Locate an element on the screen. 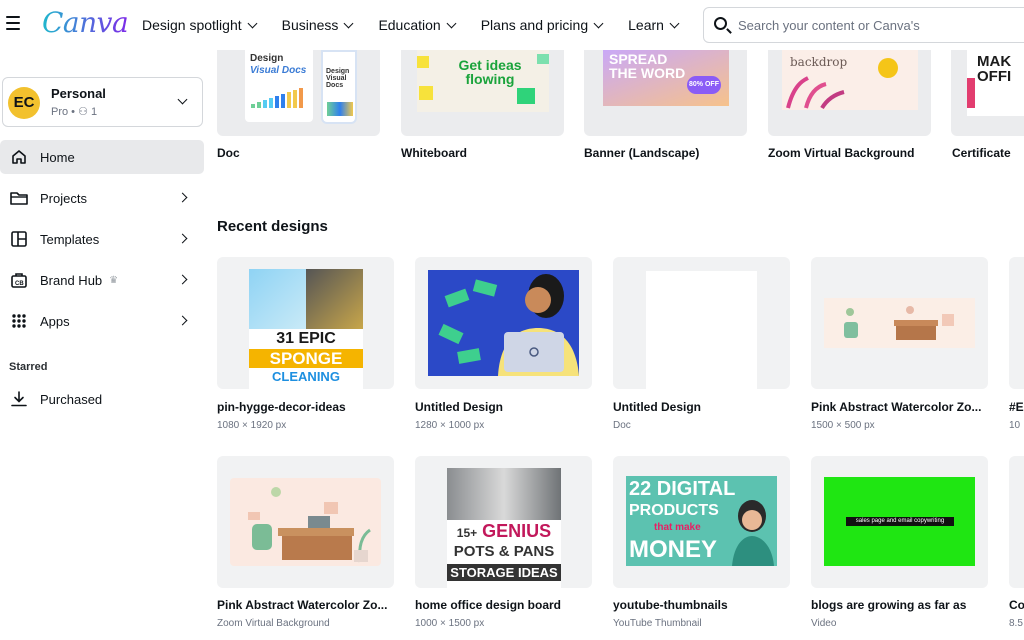 This screenshot has width=1024, height=640. chevron-right-icon is located at coordinates (182, 238).